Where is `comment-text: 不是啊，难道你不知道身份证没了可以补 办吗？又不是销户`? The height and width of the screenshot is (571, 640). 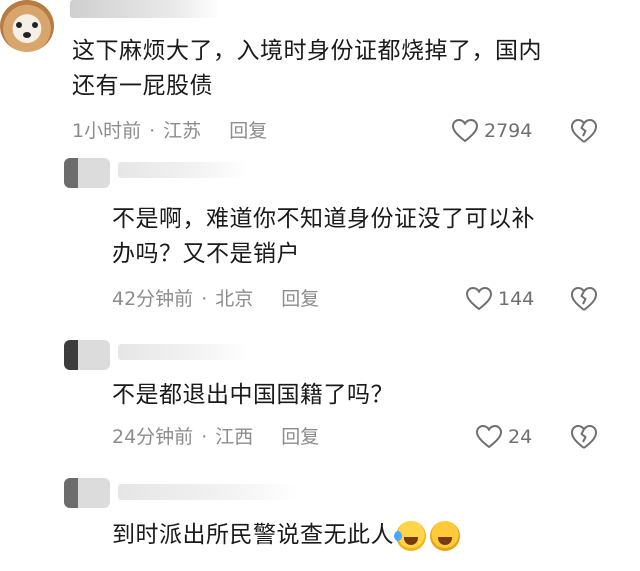
comment-text: 不是啊，难道你不知道身份证没了可以补 办吗？又不是销户 is located at coordinates (323, 236).